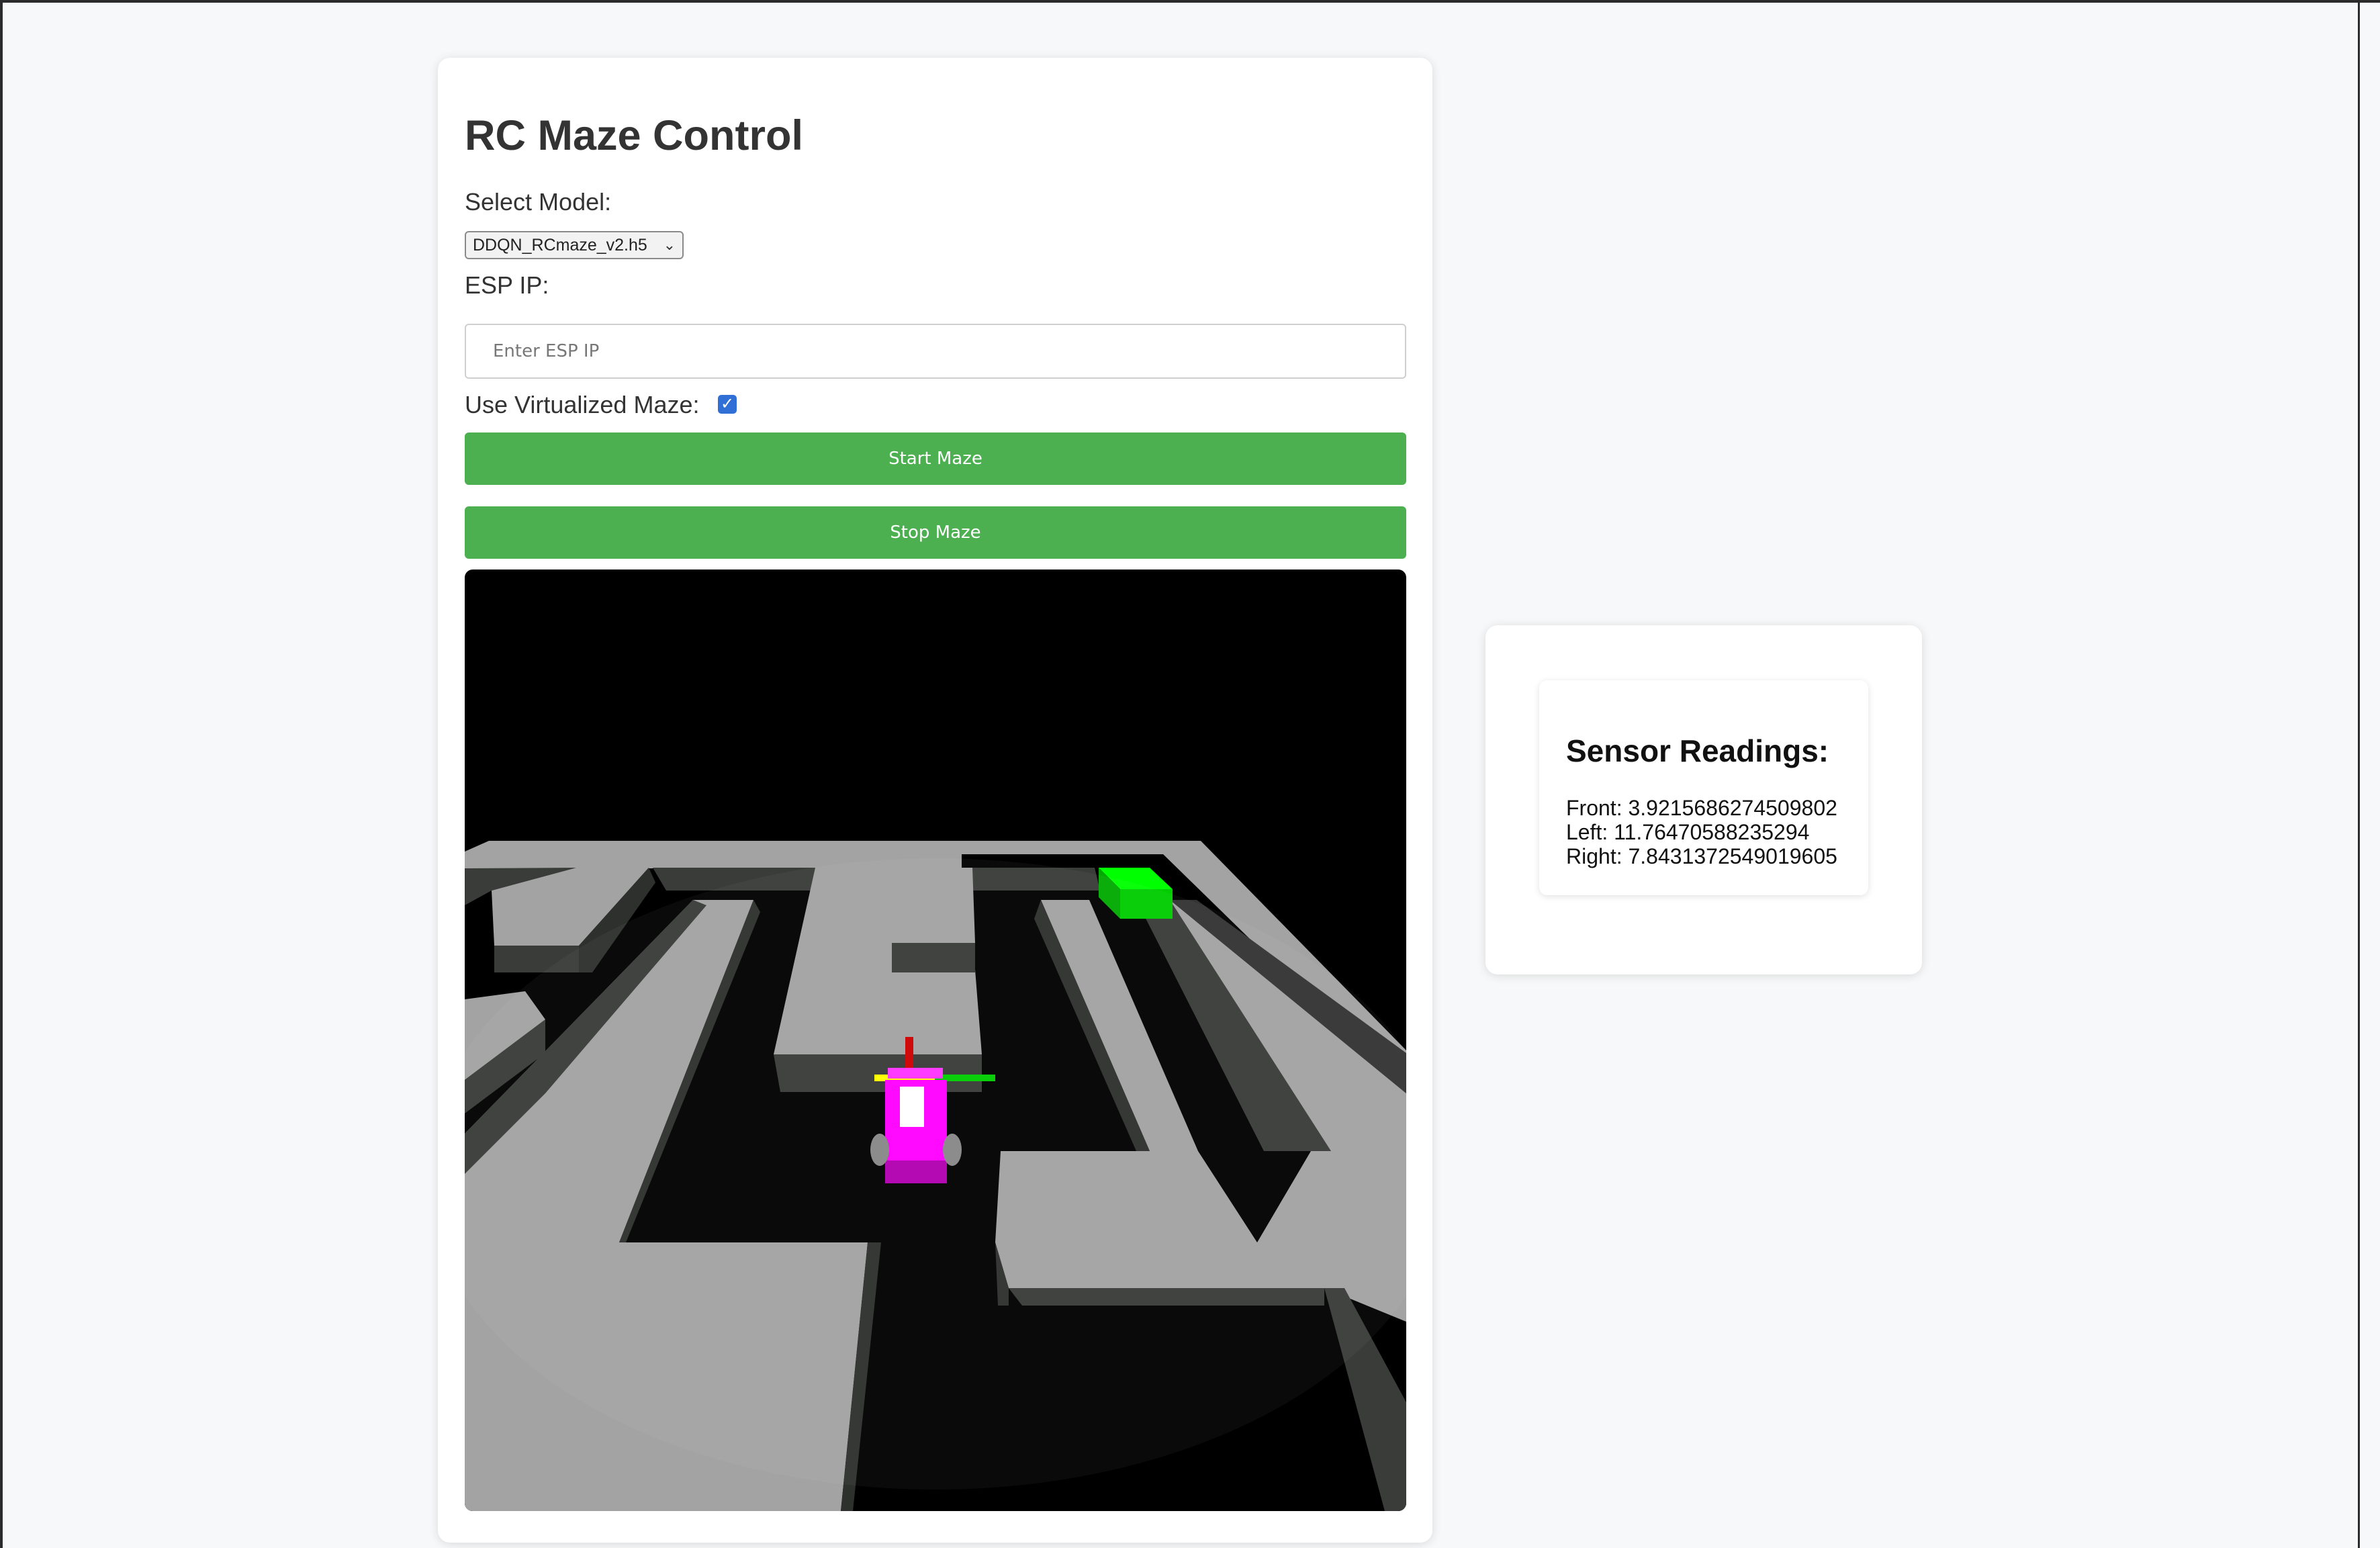 This screenshot has width=2380, height=1548. I want to click on virtualized-maze-checkbox: ✓, so click(727, 405).